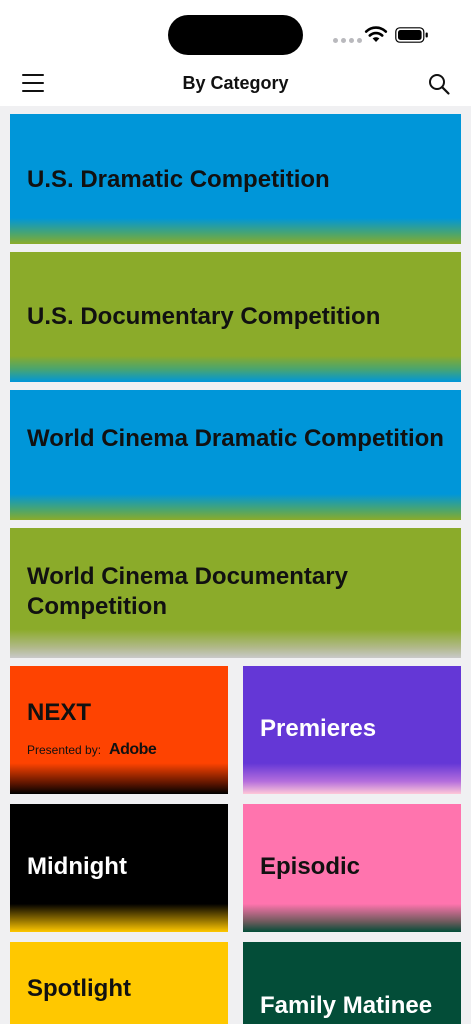 The height and width of the screenshot is (1024, 471). What do you see at coordinates (79, 988) in the screenshot?
I see `category-label: Spotlight` at bounding box center [79, 988].